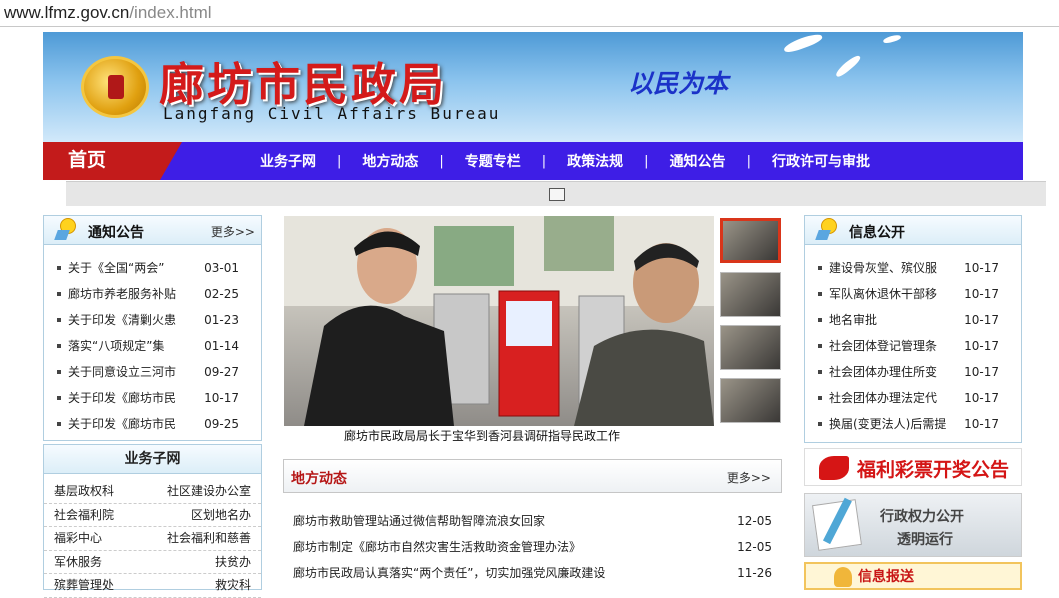 This screenshot has width=1059, height=598. I want to click on nav-item-local-news: 地方动态, so click(390, 161).